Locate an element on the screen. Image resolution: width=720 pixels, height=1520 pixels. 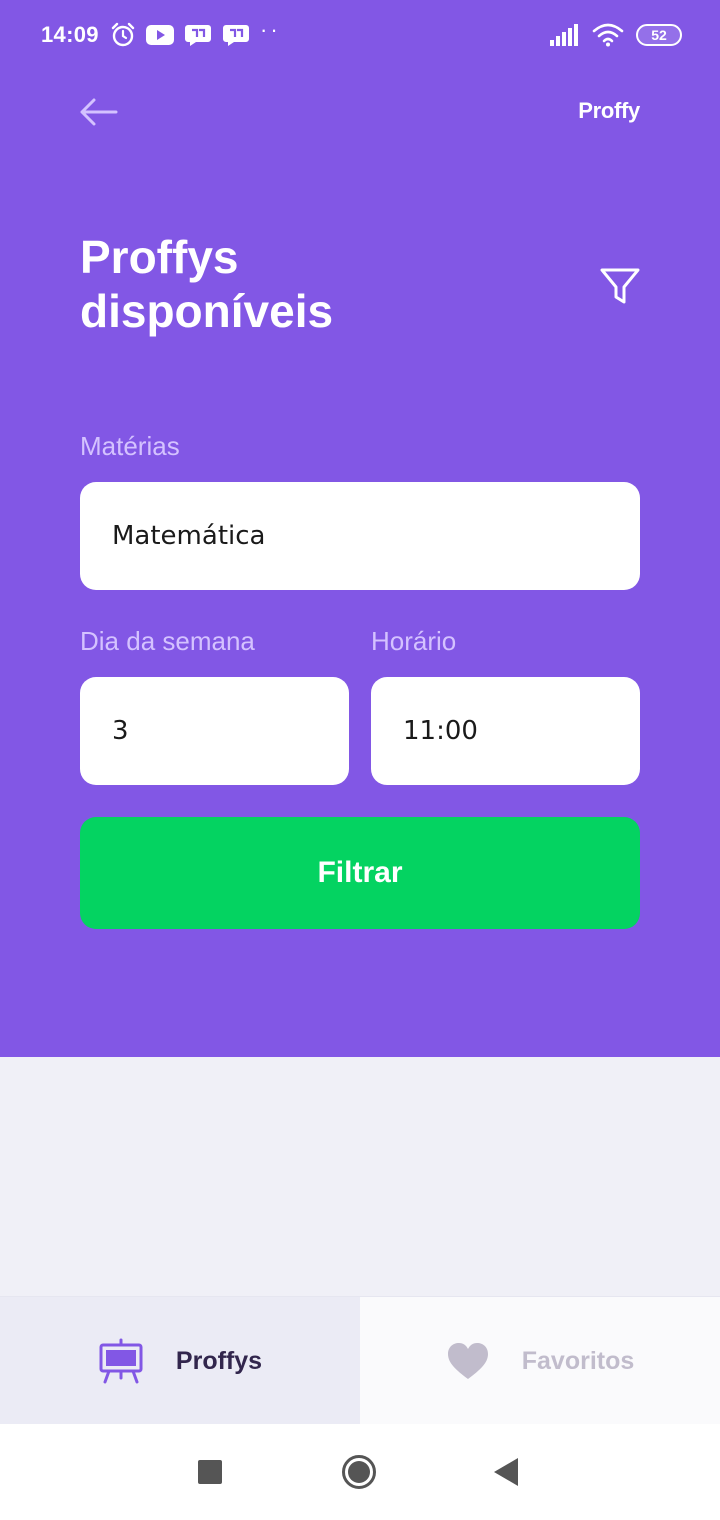
back-nav-button is located at coordinates (506, 1474).